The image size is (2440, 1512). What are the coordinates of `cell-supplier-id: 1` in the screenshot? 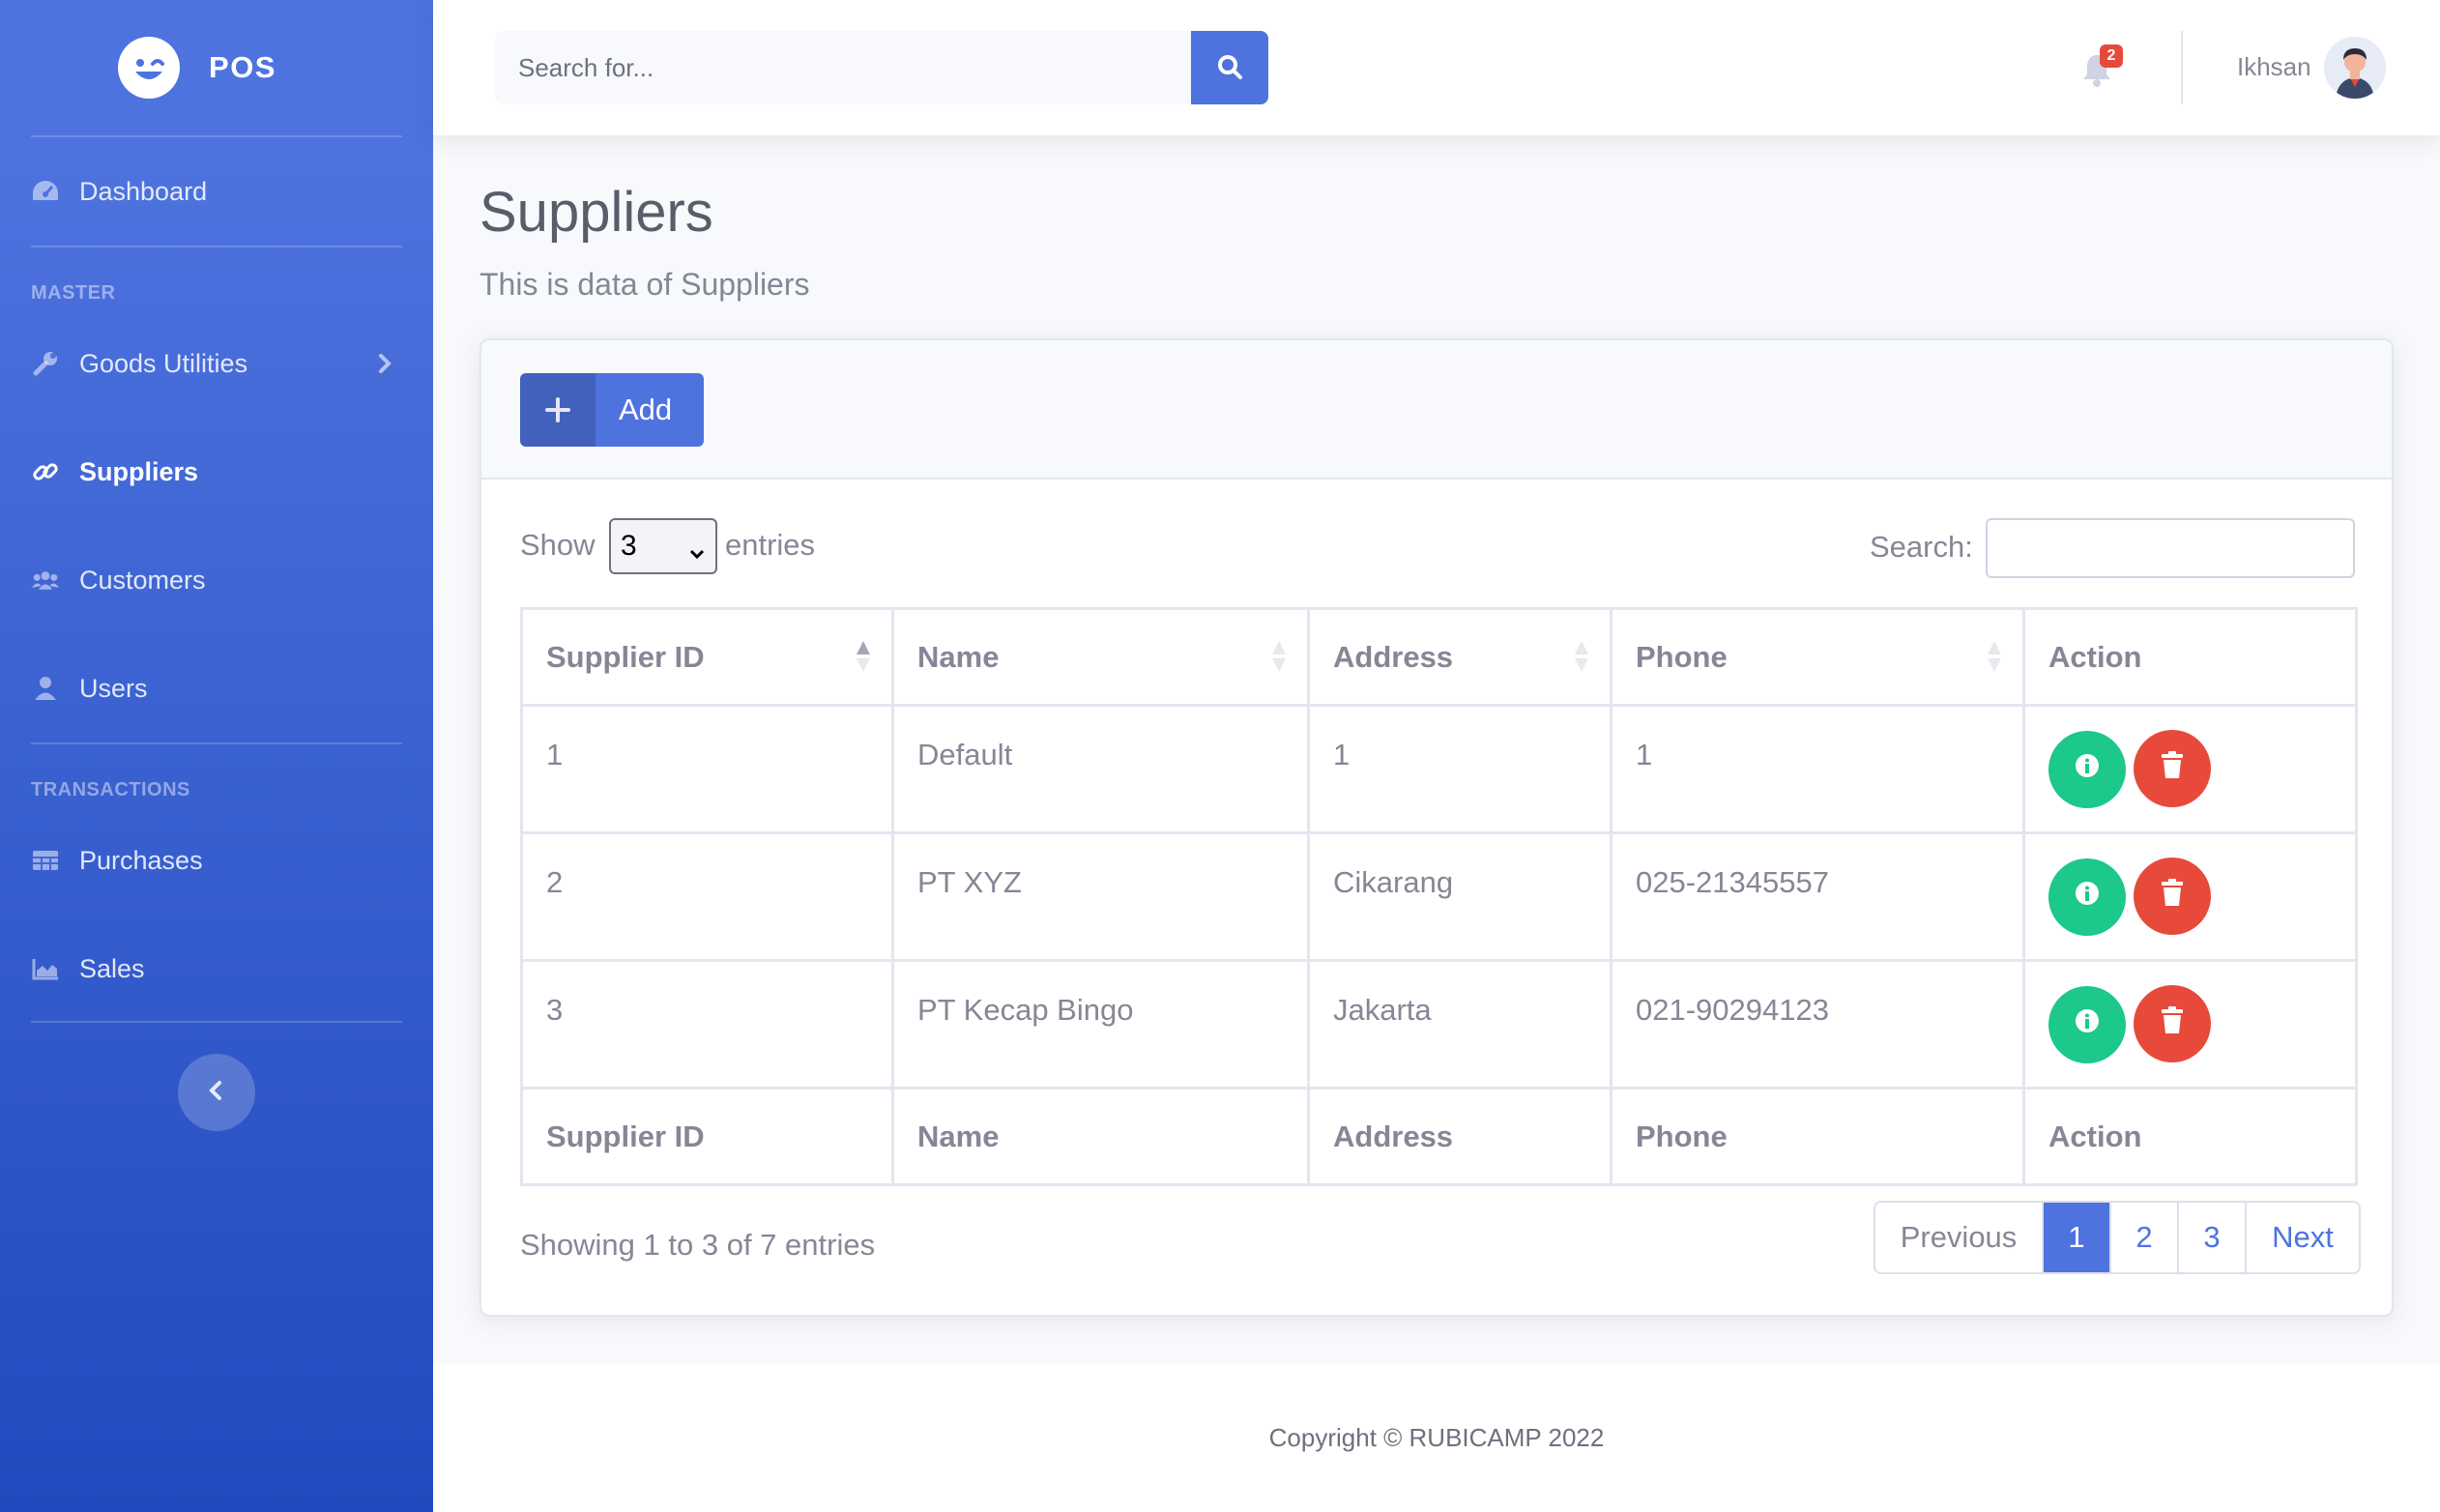 It's located at (707, 769).